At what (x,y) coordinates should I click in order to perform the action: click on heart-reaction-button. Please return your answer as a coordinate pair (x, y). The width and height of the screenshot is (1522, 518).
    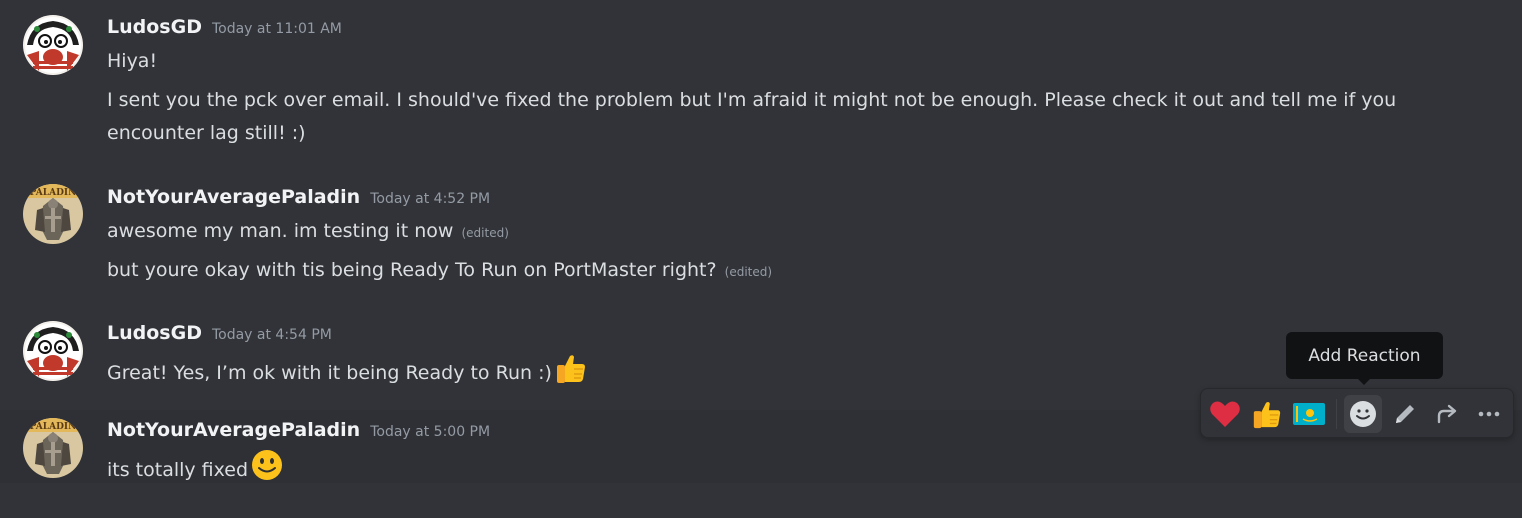
    Looking at the image, I should click on (1225, 414).